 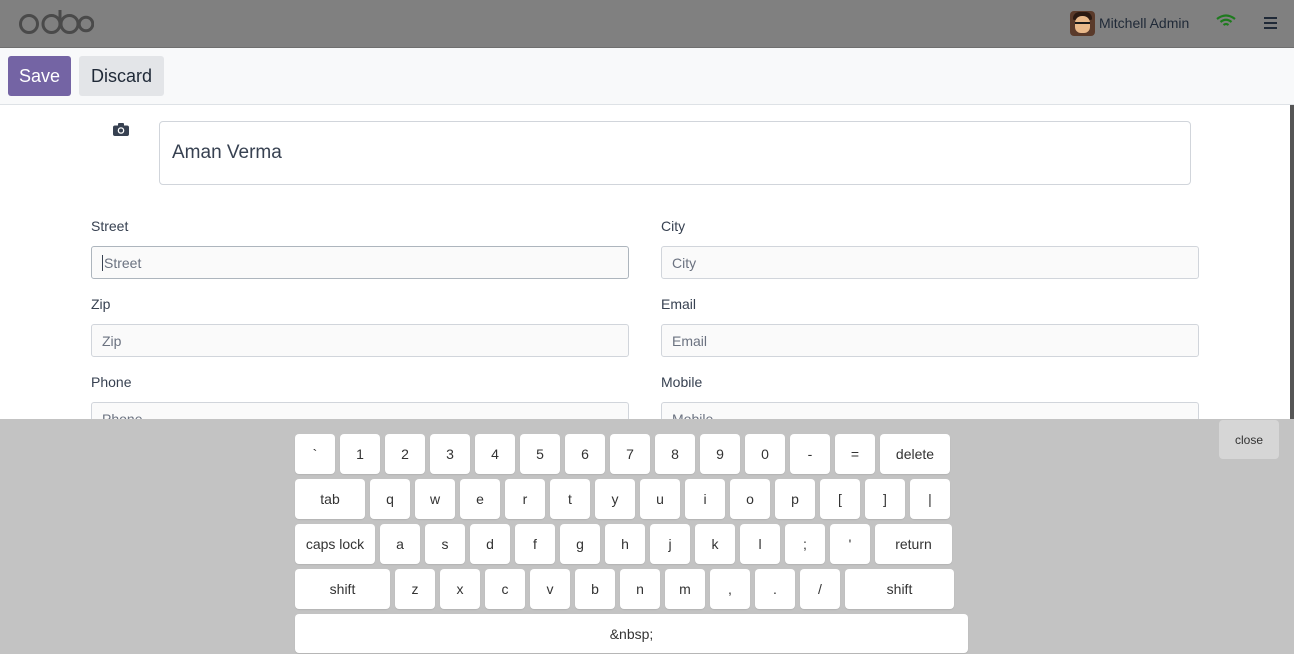 I want to click on odoo-logo, so click(x=56, y=23).